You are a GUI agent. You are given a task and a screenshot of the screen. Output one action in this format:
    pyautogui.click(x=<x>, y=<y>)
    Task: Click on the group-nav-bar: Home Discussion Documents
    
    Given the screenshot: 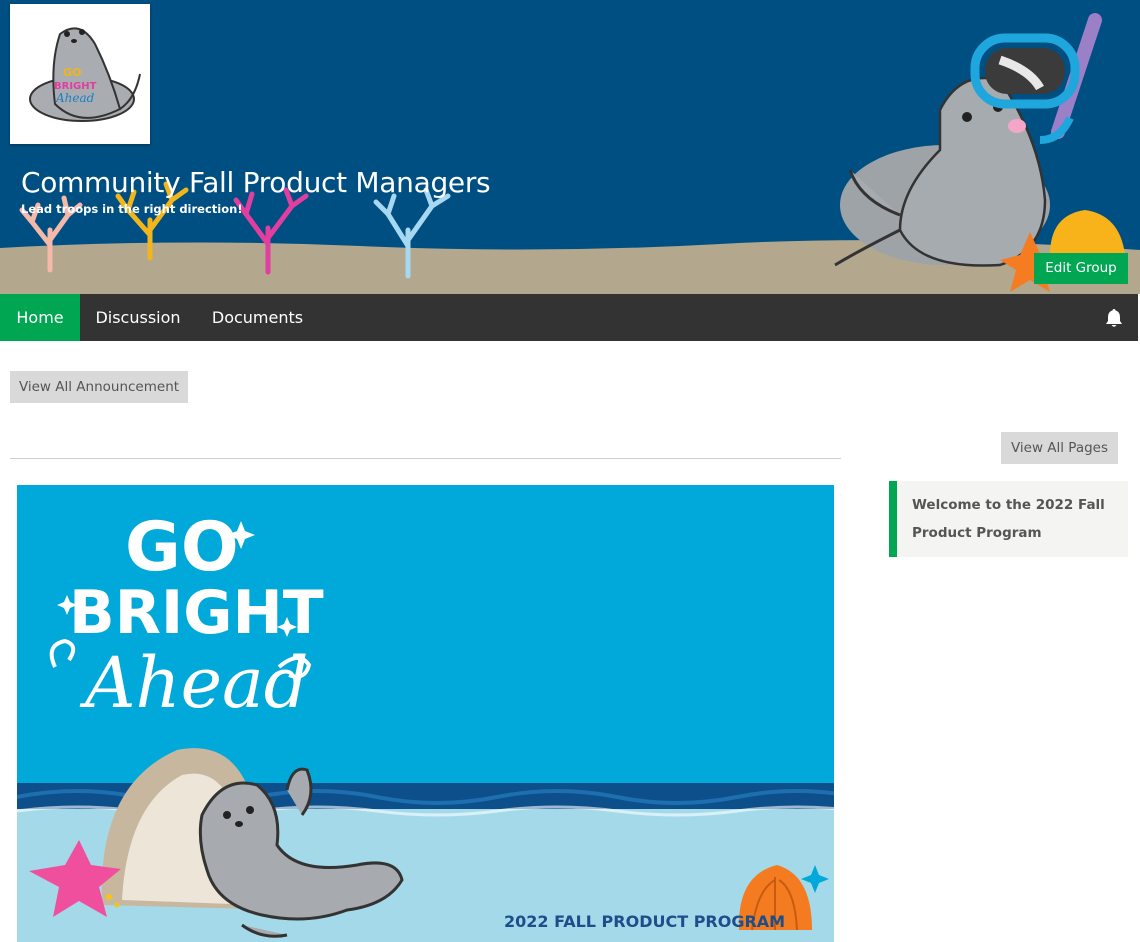 What is the action you would take?
    pyautogui.click(x=569, y=317)
    